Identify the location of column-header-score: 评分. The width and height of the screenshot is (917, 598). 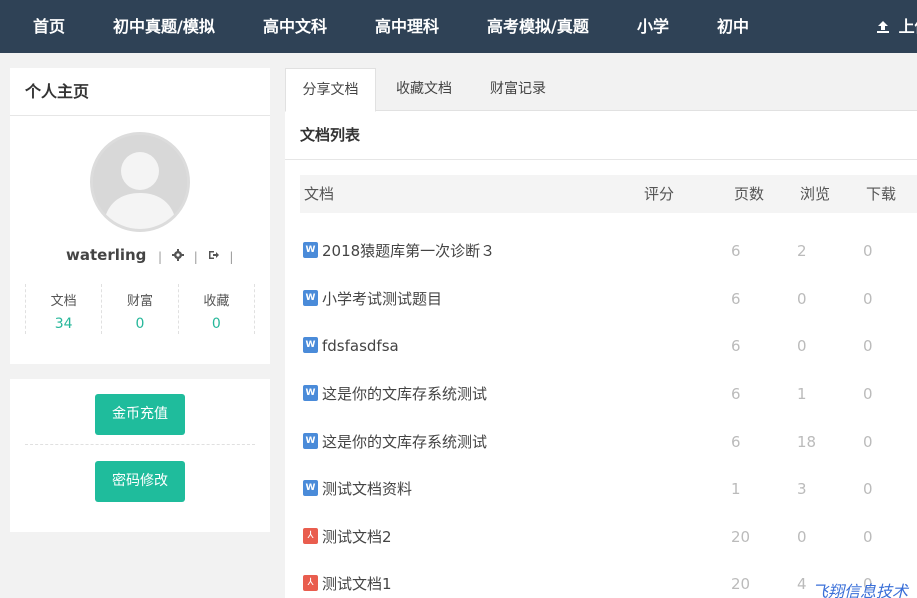
(659, 194).